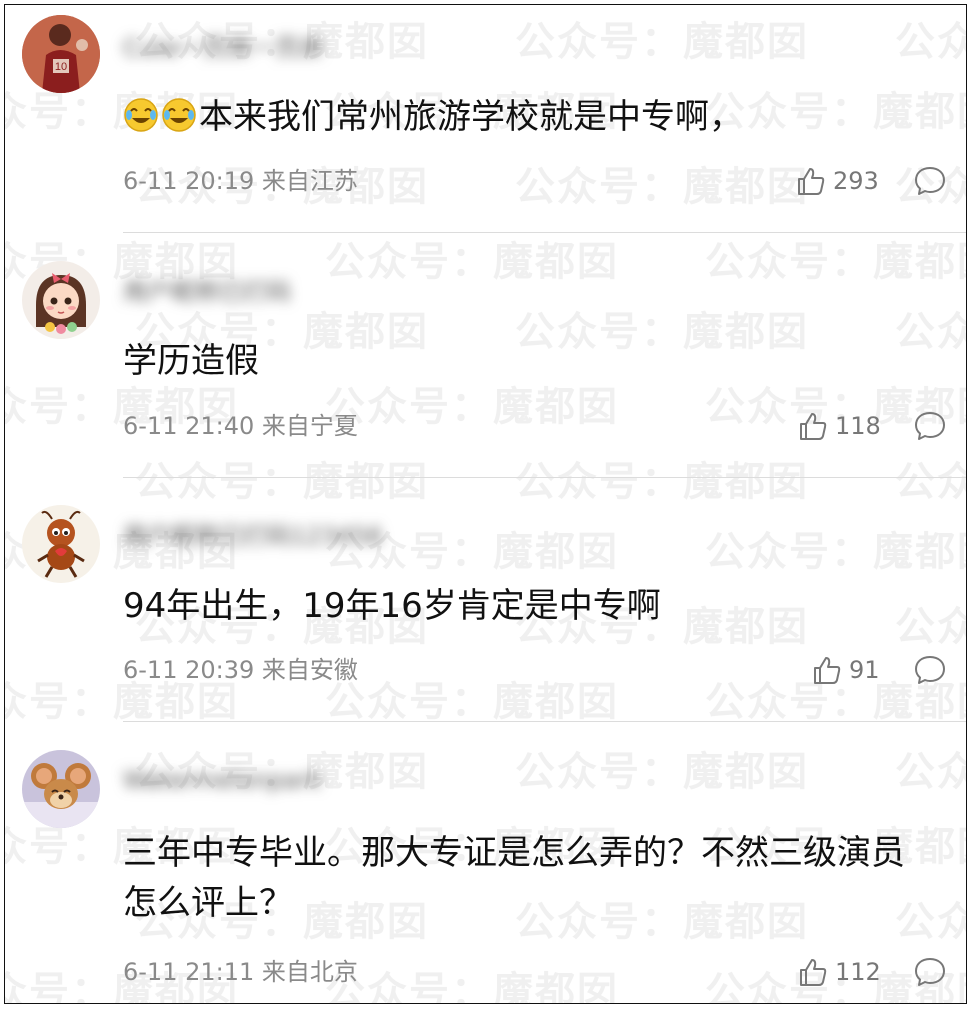 Image resolution: width=973 pixels, height=1010 pixels. I want to click on ant-avatar-icon, so click(61, 544).